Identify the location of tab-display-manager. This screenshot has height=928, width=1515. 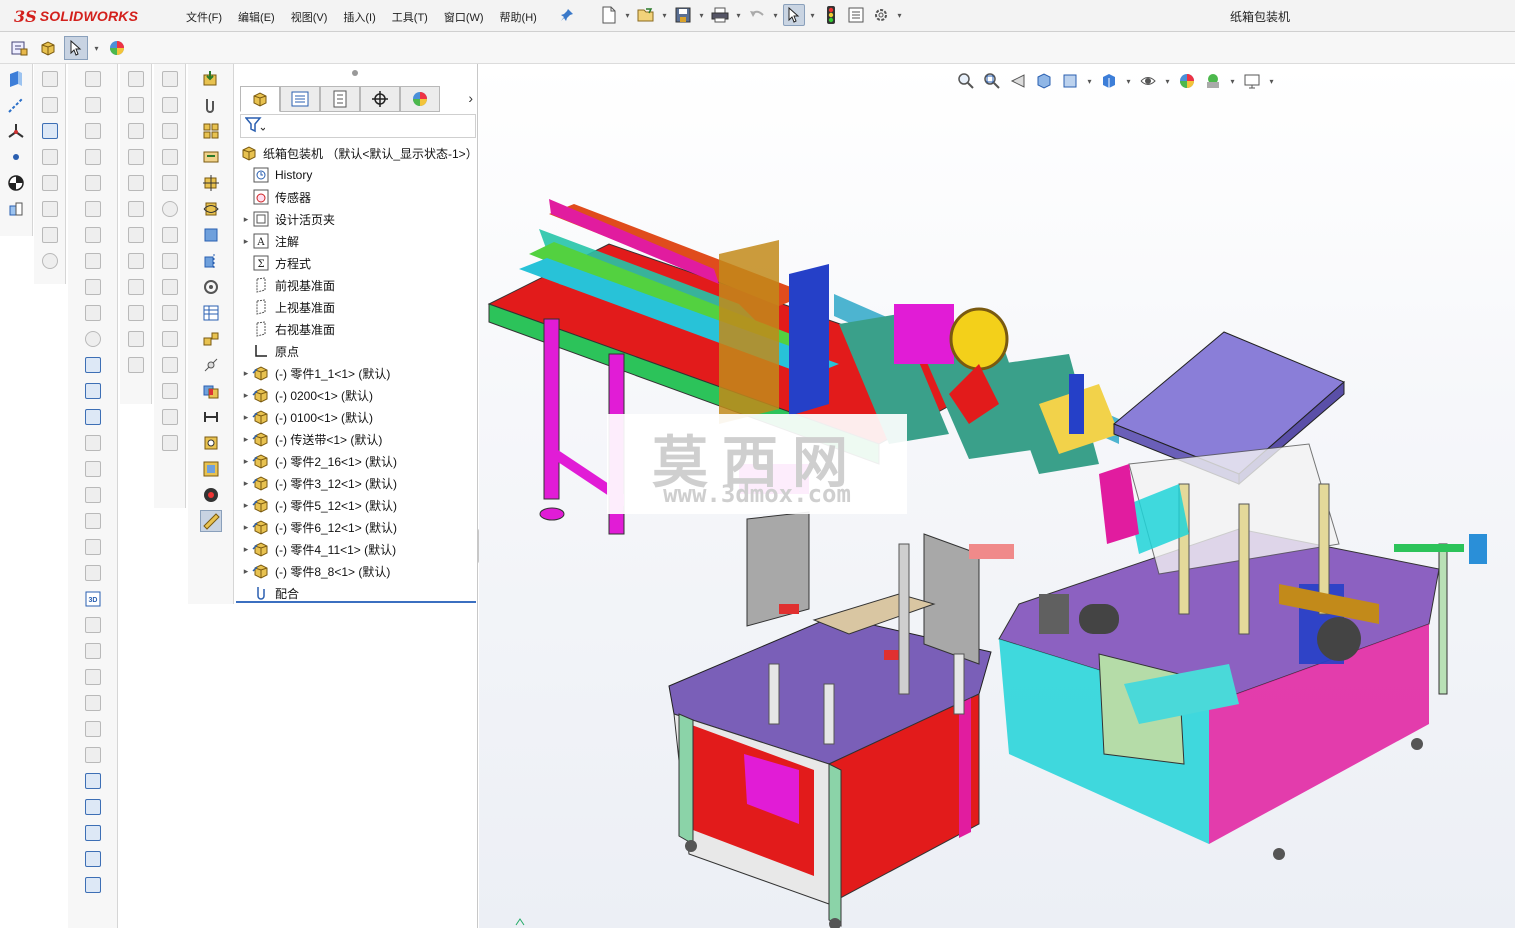
(420, 99).